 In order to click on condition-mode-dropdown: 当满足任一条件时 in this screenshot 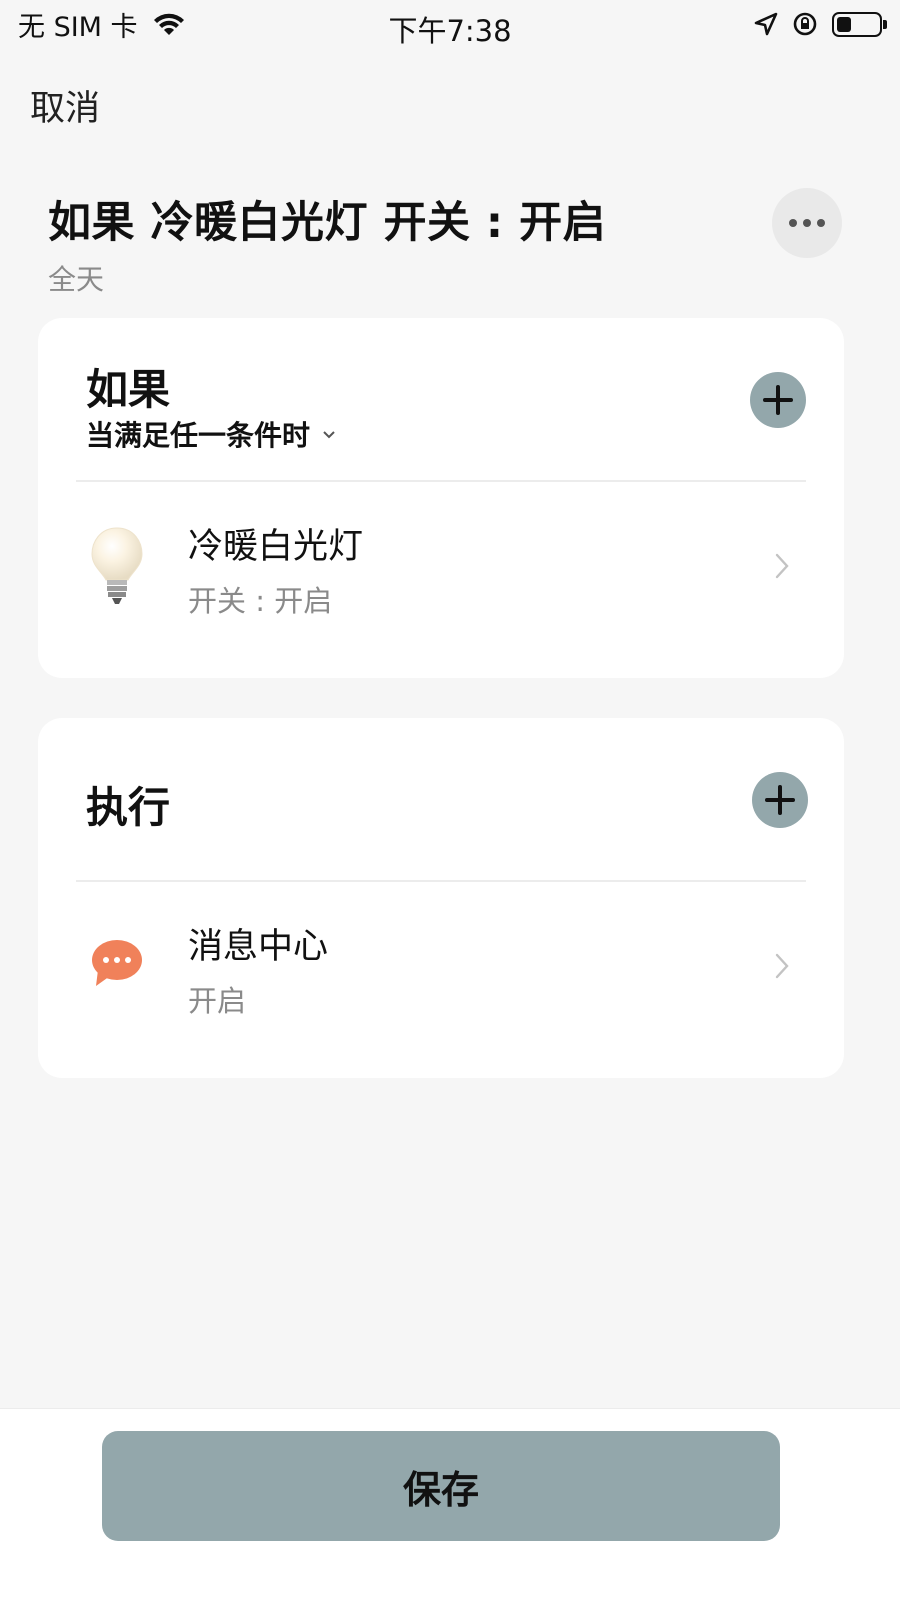, I will do `click(211, 434)`.